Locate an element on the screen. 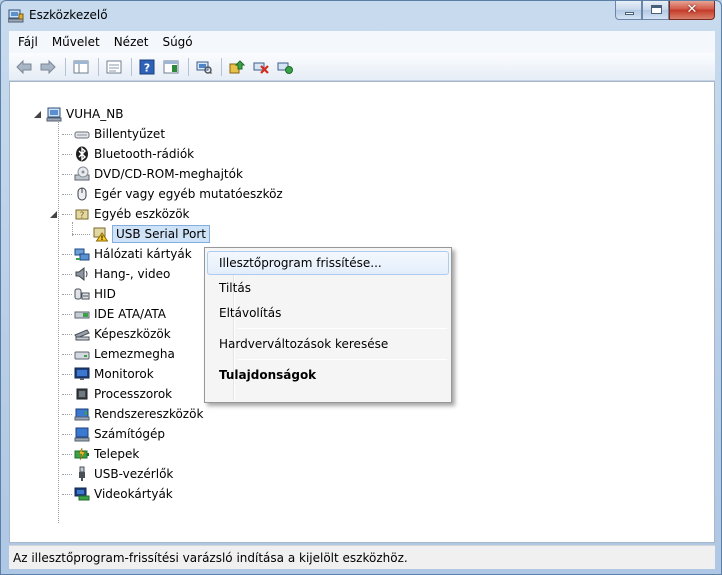 This screenshot has height=575, width=722. tree-node-display-adapters: Videokártyák is located at coordinates (111, 494).